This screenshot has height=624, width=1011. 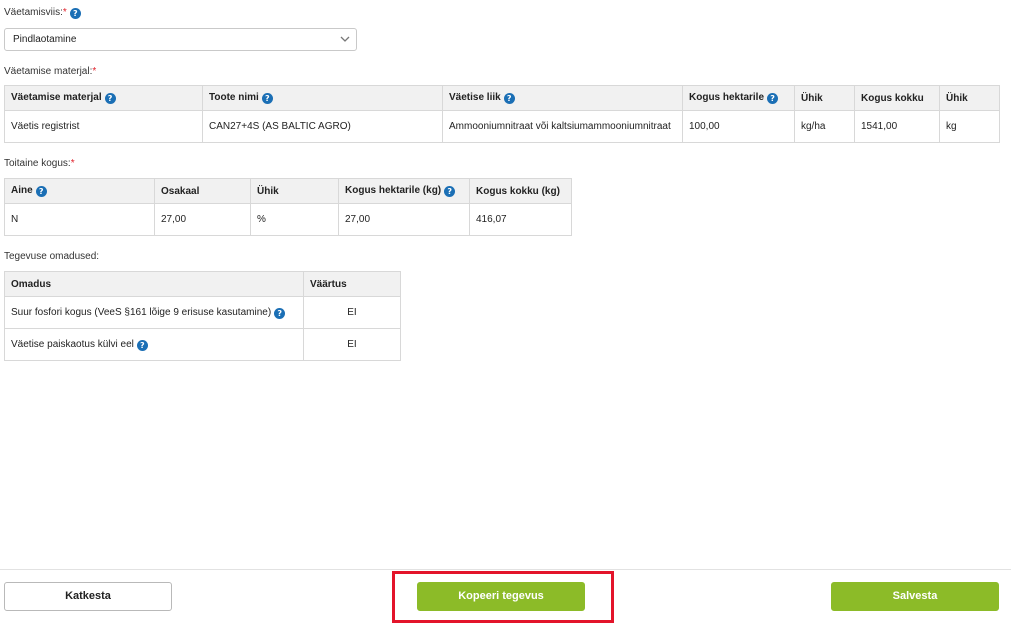 I want to click on table-row: Väetise paiskaotus külvi eel? EI, so click(x=202, y=344).